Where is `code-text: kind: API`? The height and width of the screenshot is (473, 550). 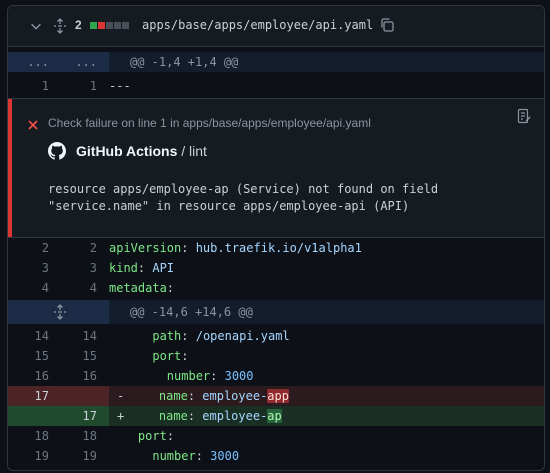 code-text: kind: API is located at coordinates (142, 268).